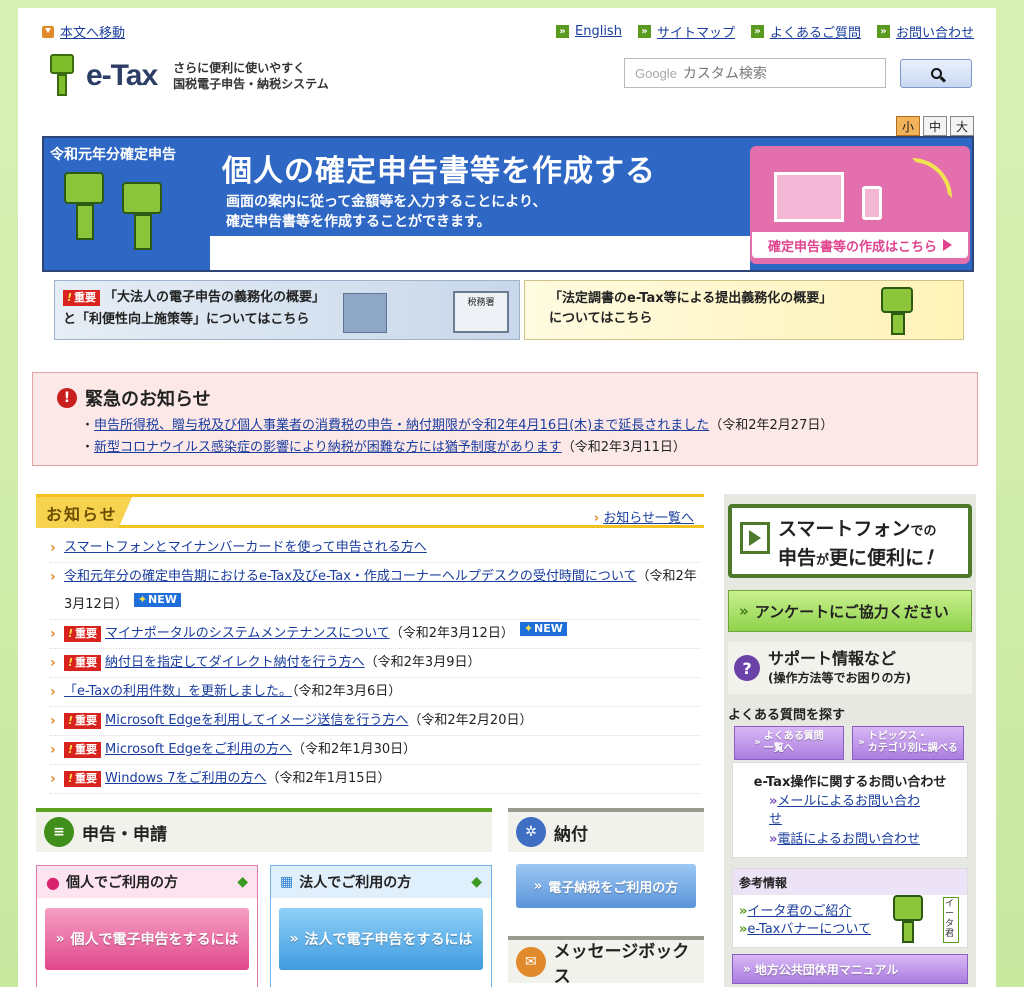  What do you see at coordinates (951, 920) in the screenshot?
I see `eta-kun-tag: イータ君` at bounding box center [951, 920].